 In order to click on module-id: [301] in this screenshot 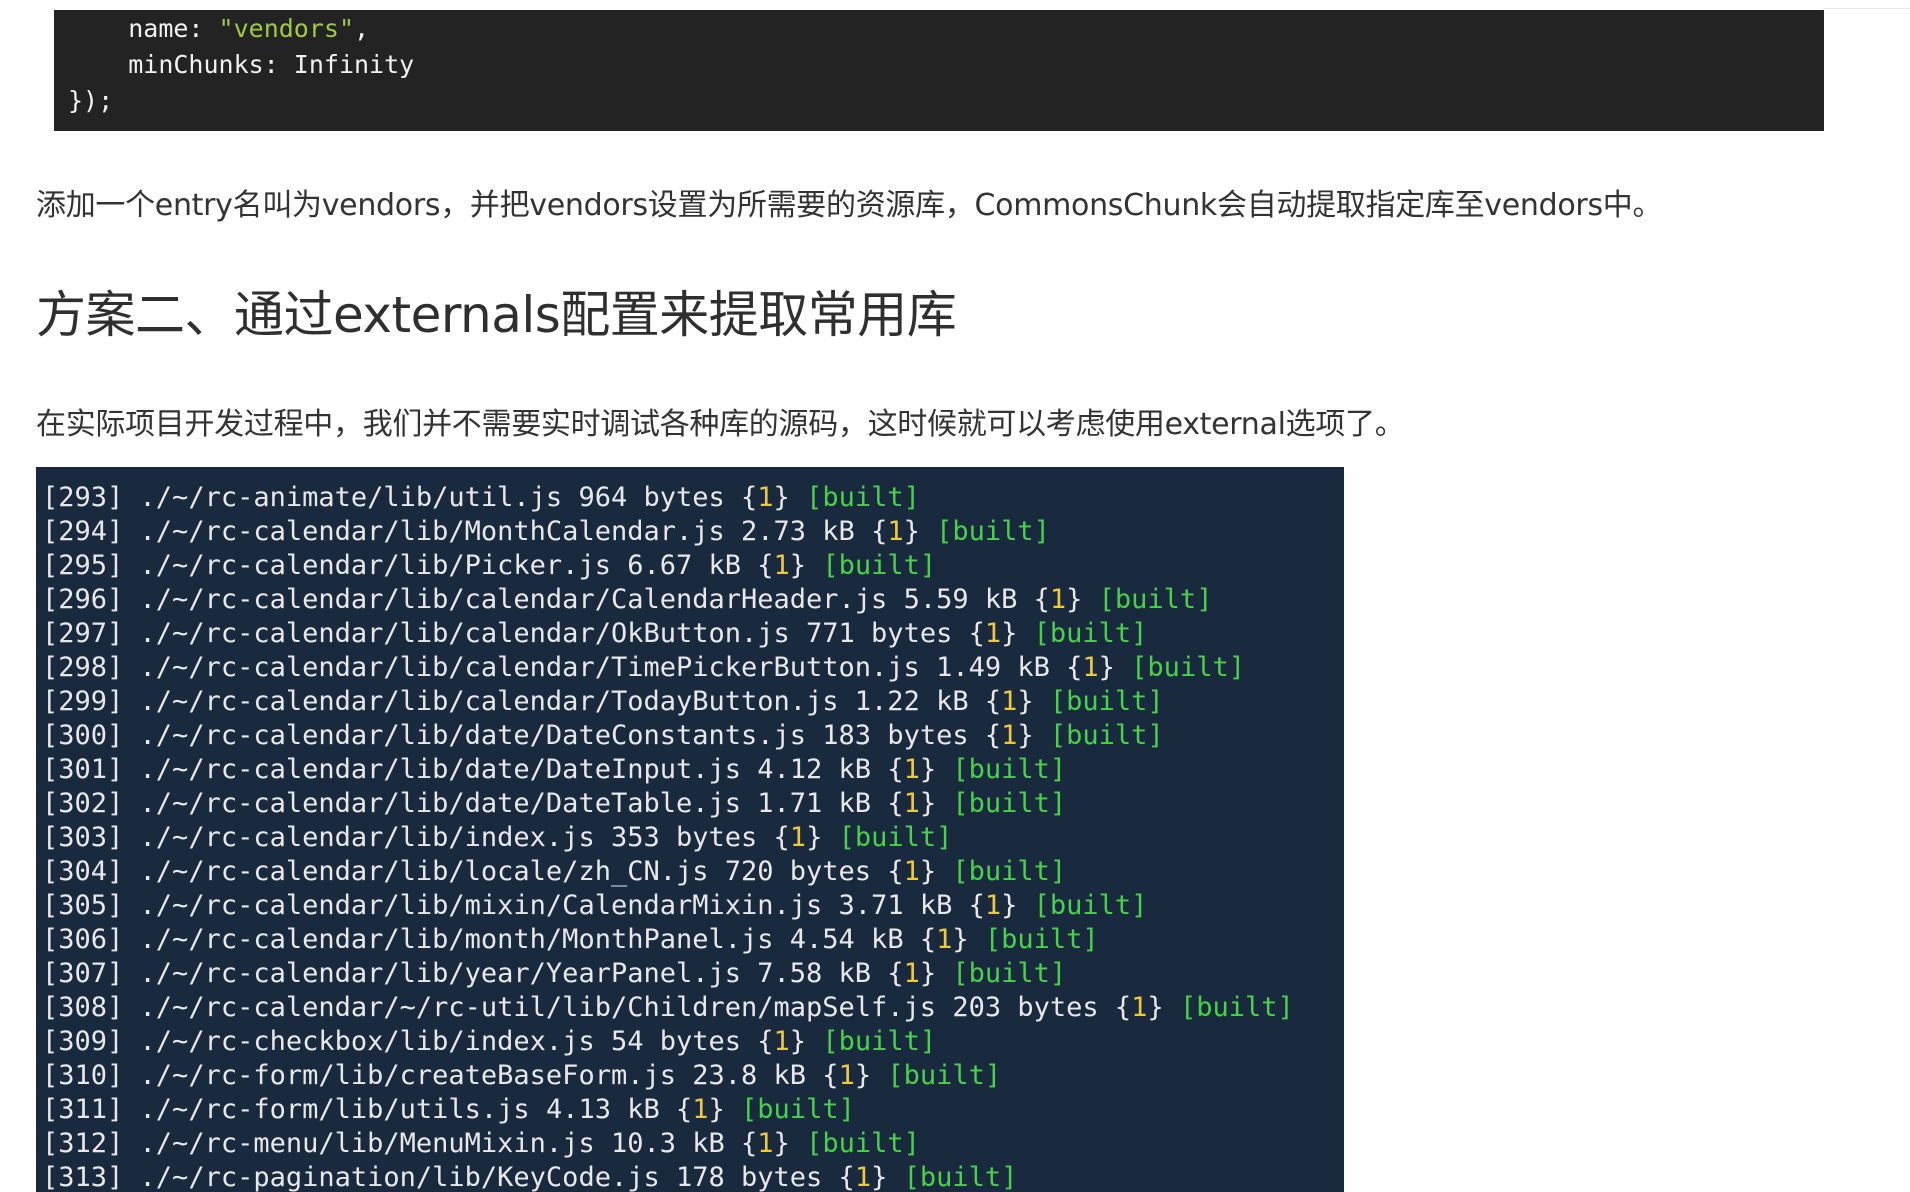, I will do `click(83, 769)`.